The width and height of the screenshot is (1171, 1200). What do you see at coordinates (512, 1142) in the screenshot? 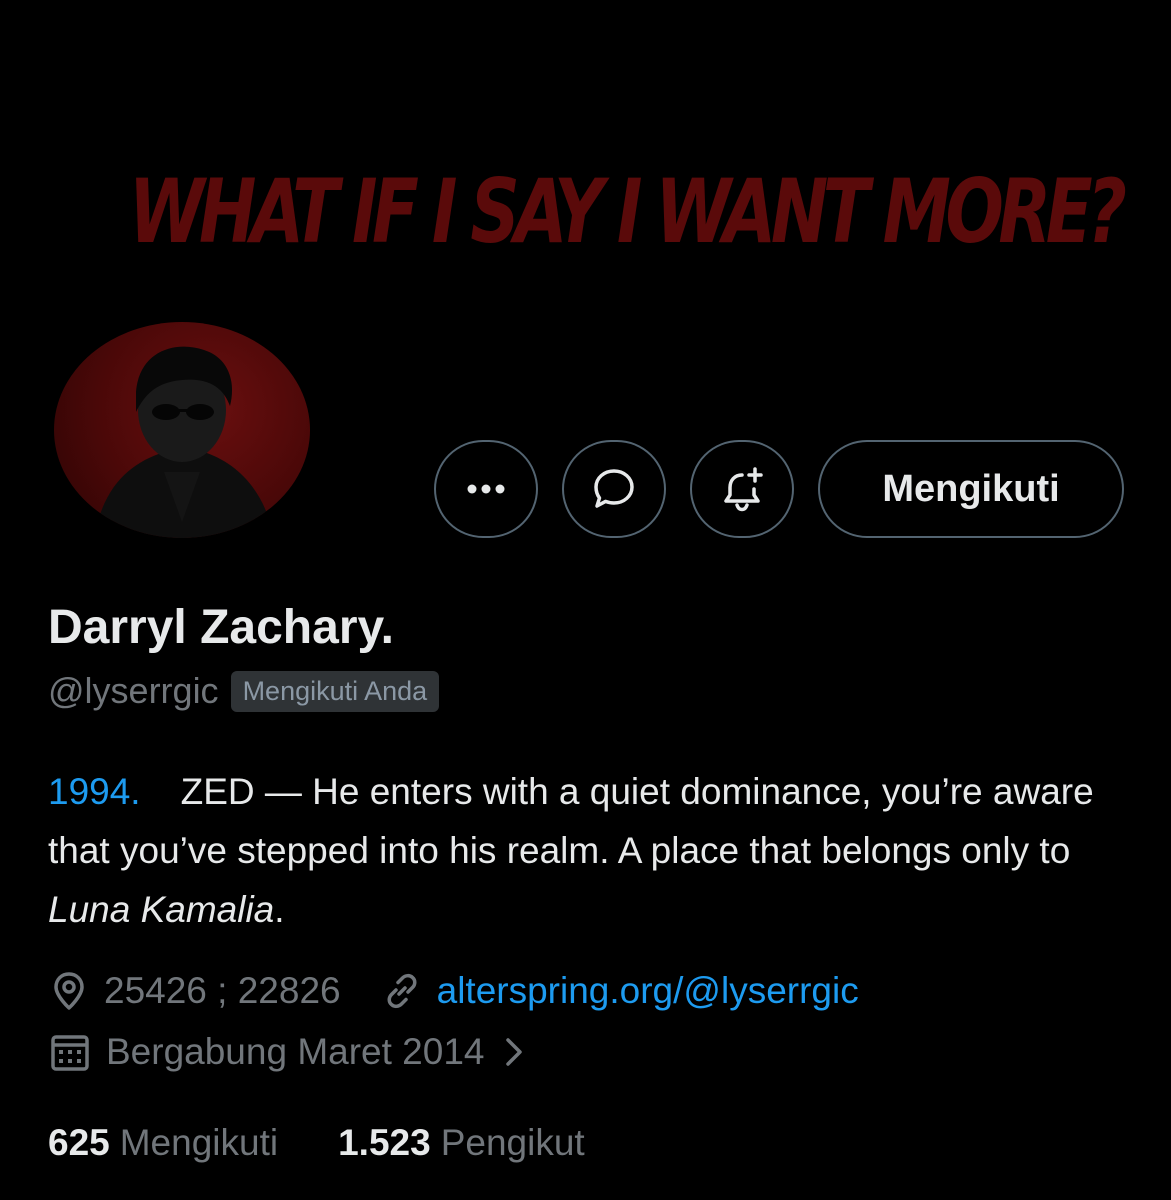
I see `followers-label: Pengikut` at bounding box center [512, 1142].